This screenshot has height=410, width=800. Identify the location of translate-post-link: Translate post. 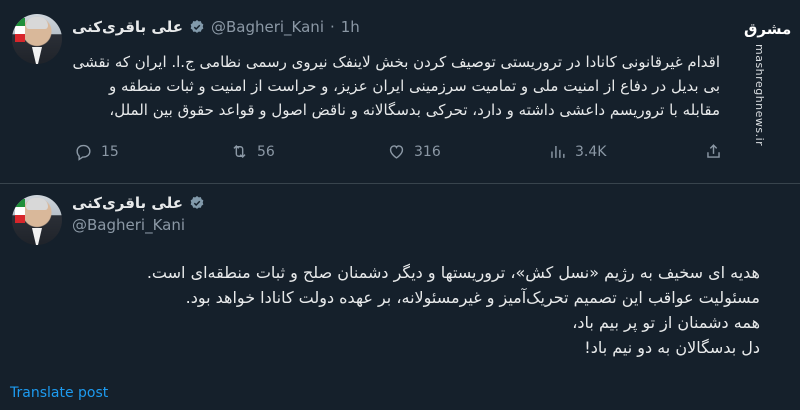
(59, 393).